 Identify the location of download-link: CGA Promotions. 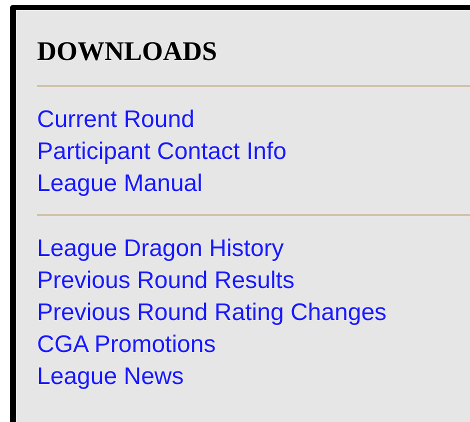
(126, 345).